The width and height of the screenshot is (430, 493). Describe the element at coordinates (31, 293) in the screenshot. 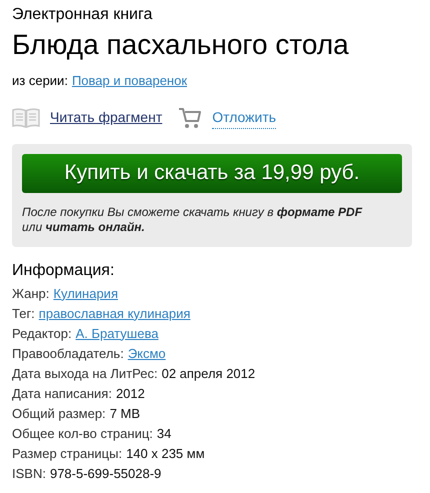

I see `info-label: Жанр:` at that location.